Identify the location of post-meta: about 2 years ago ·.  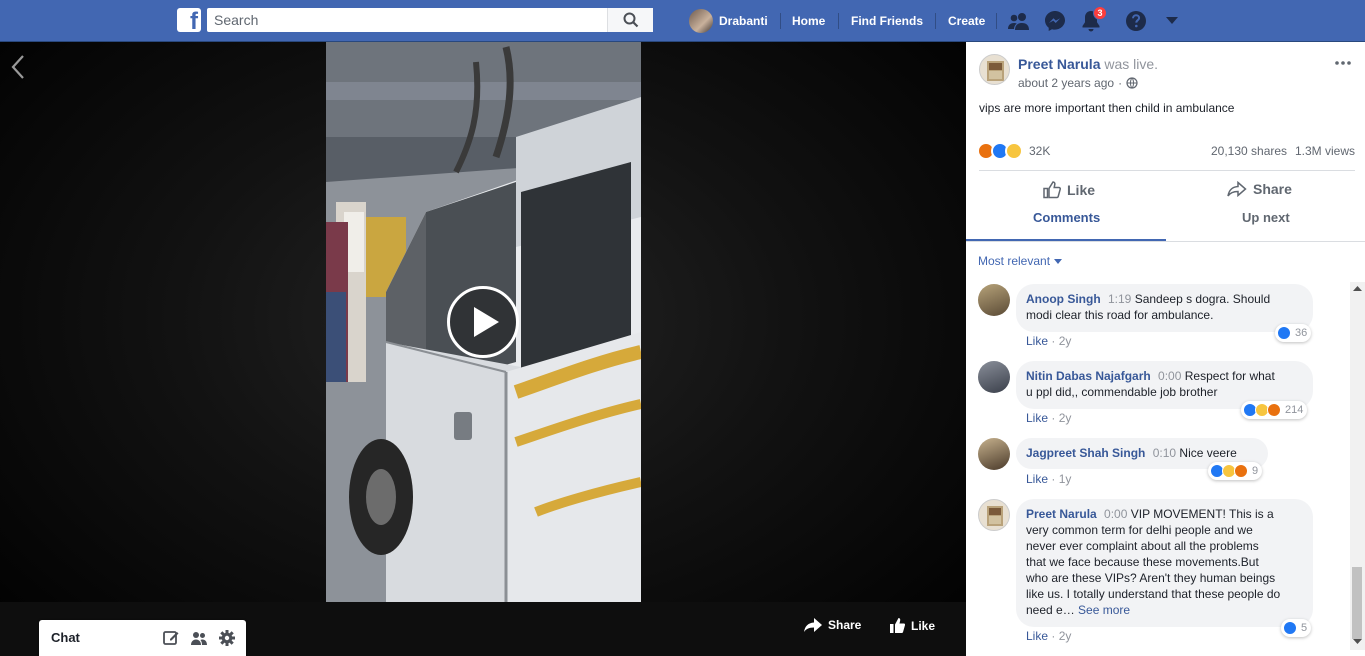
(1078, 83).